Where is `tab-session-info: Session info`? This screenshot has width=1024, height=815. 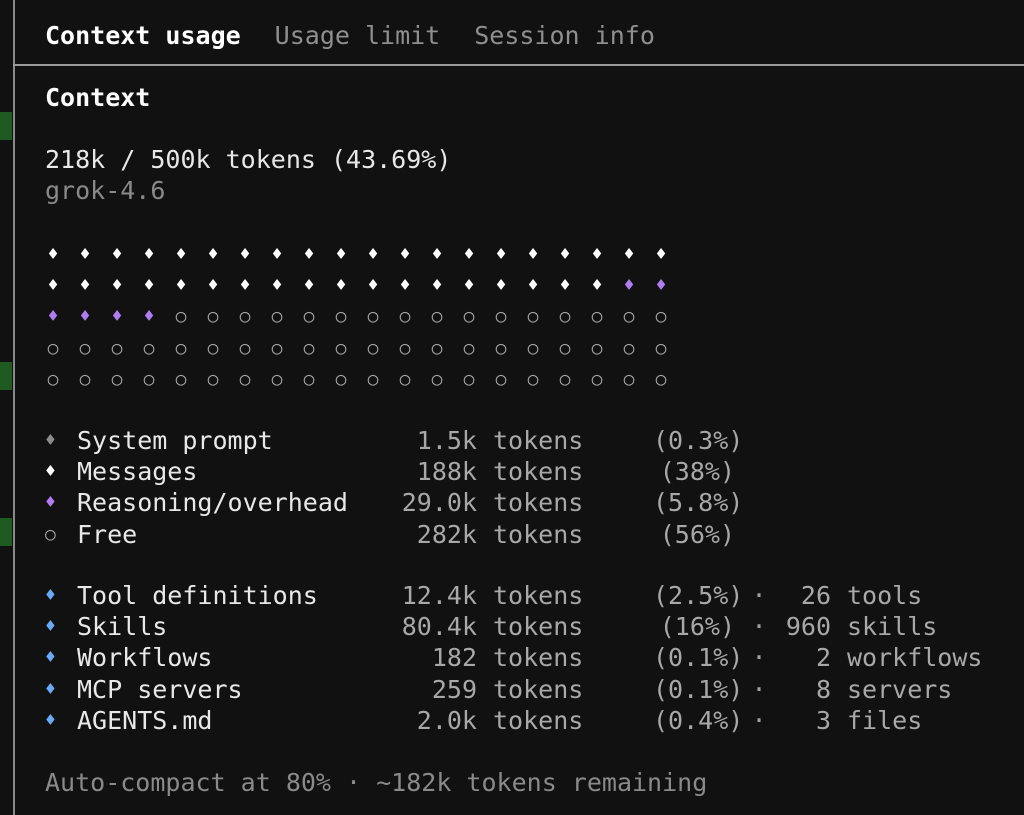 tab-session-info: Session info is located at coordinates (564, 36).